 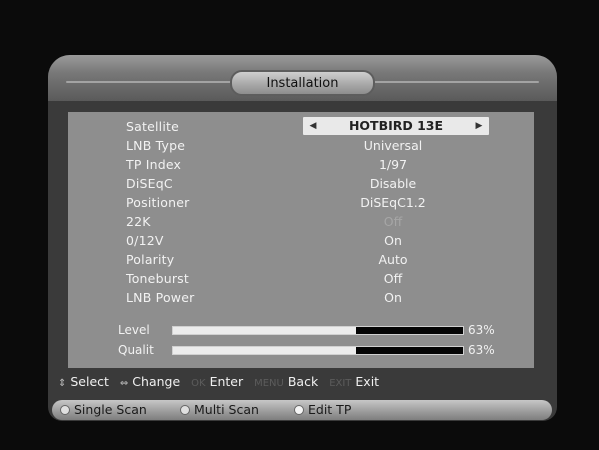 I want to click on 0-12v-label: 0/12V, so click(x=145, y=240).